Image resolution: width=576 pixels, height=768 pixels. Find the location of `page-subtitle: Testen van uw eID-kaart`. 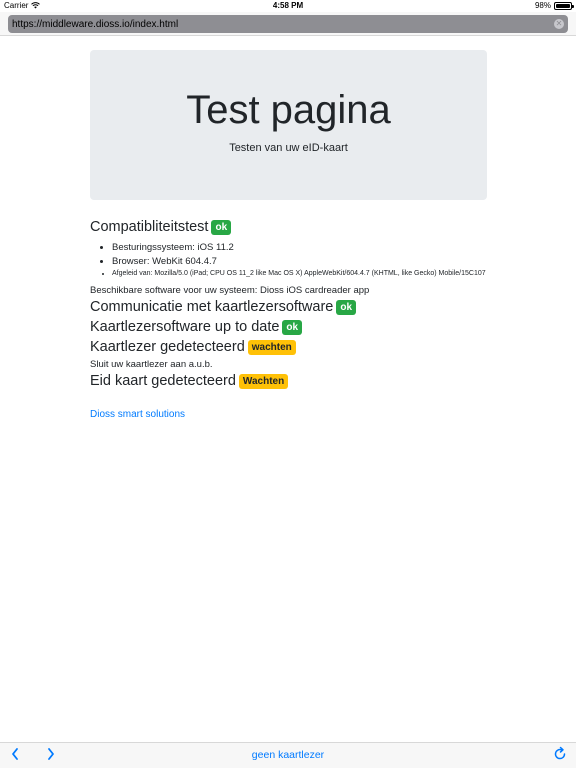

page-subtitle: Testen van uw eID-kaart is located at coordinates (288, 148).